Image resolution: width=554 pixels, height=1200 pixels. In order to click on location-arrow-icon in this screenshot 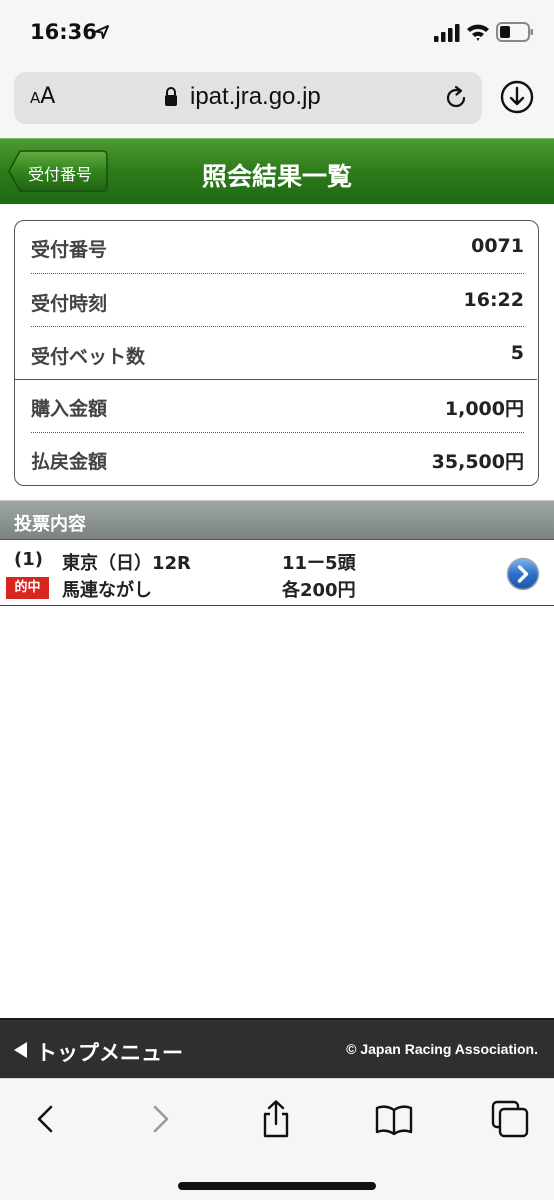, I will do `click(102, 32)`.